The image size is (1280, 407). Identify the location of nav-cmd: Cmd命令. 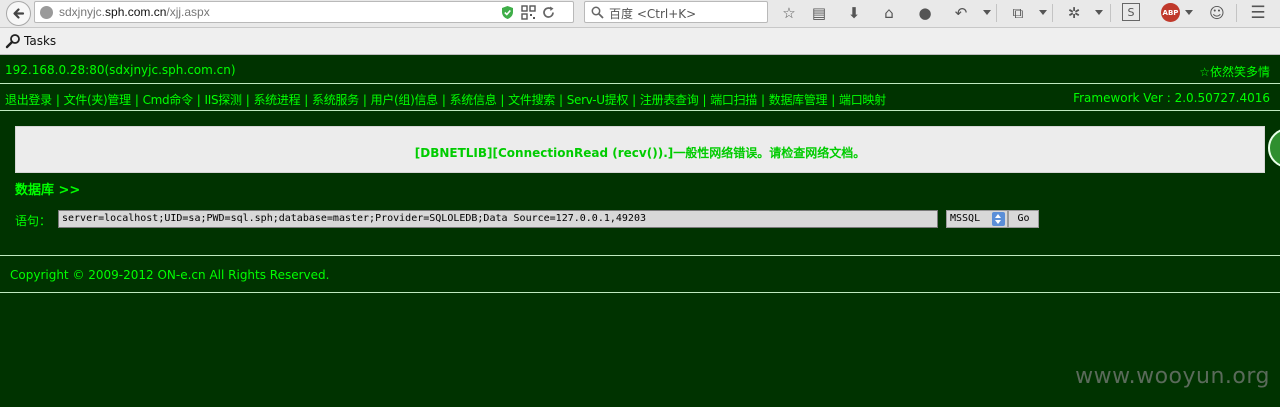
(168, 100).